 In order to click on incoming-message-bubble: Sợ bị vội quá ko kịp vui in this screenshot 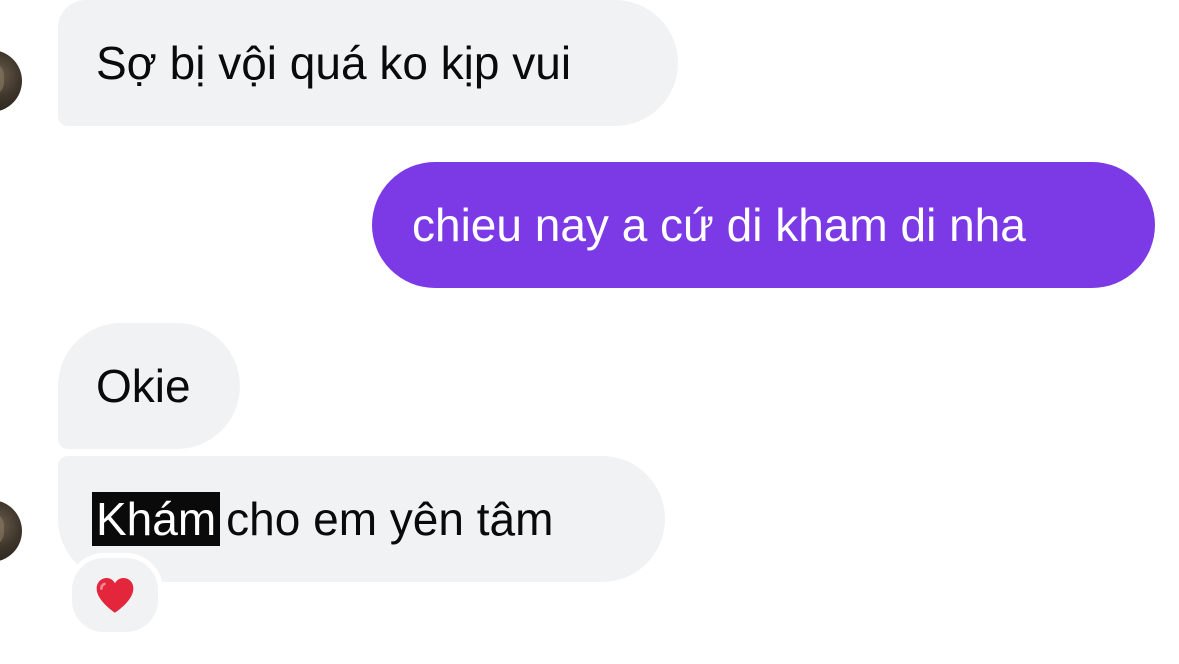, I will do `click(368, 63)`.